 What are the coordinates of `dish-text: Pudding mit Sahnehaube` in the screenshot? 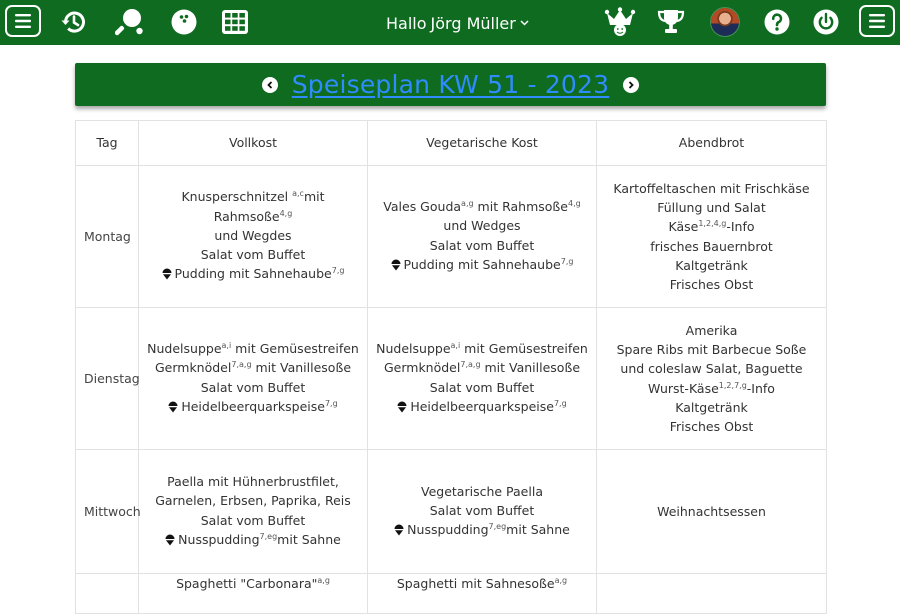 It's located at (253, 274).